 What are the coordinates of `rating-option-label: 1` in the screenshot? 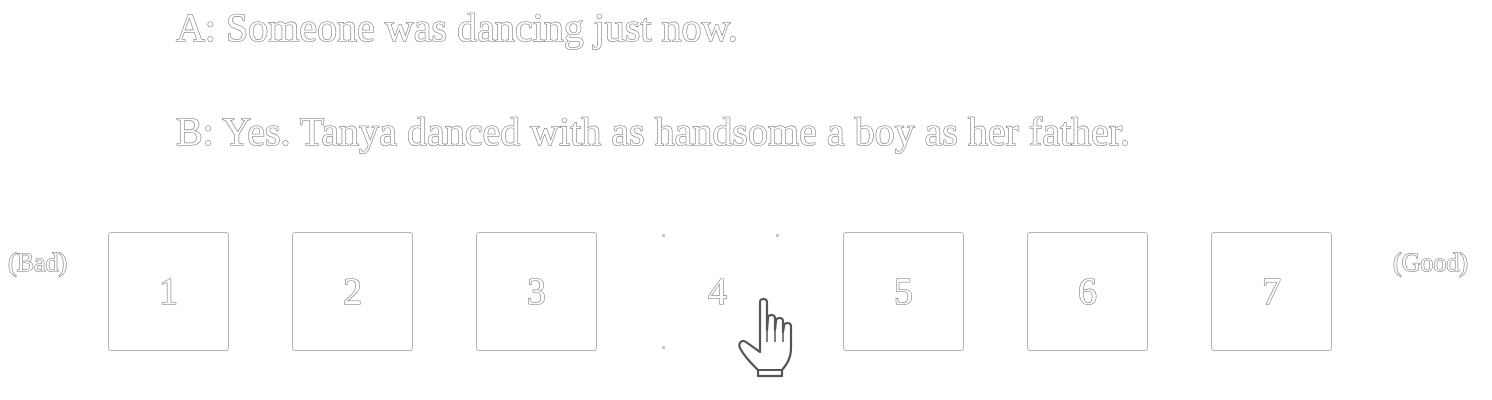 It's located at (168, 291).